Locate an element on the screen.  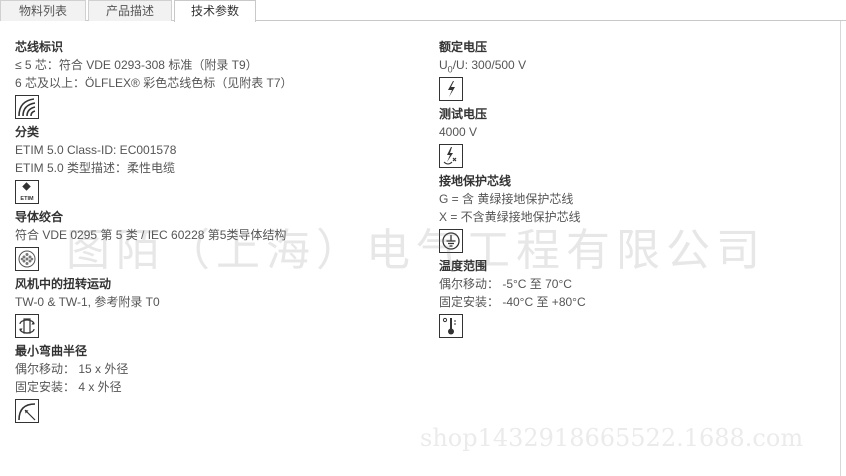
classification-line: ETIM 5.0 Class-ID: EC001578 is located at coordinates (96, 150).